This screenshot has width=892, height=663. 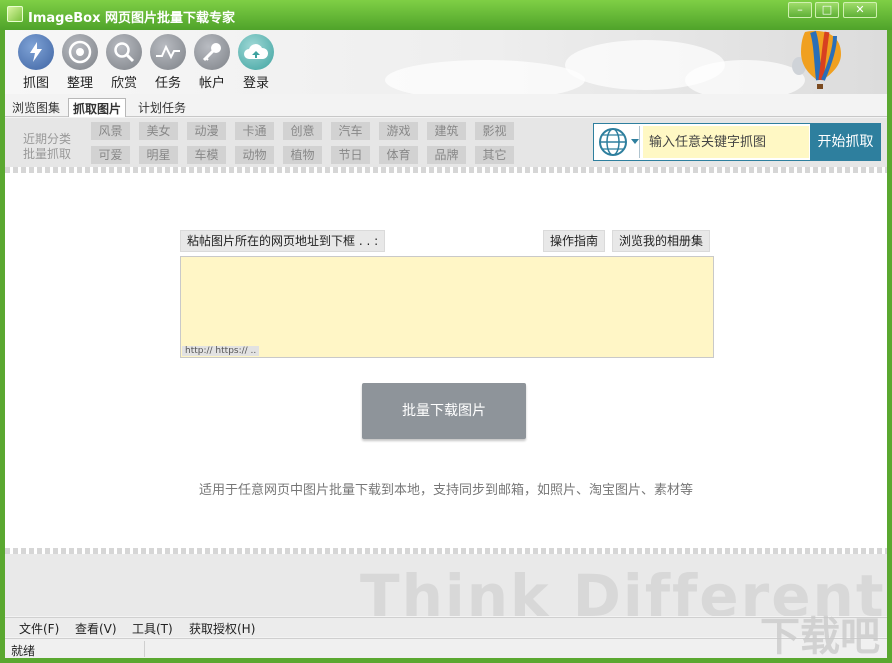 What do you see at coordinates (162, 107) in the screenshot?
I see `tab-scheduled-tasks: 计划任务` at bounding box center [162, 107].